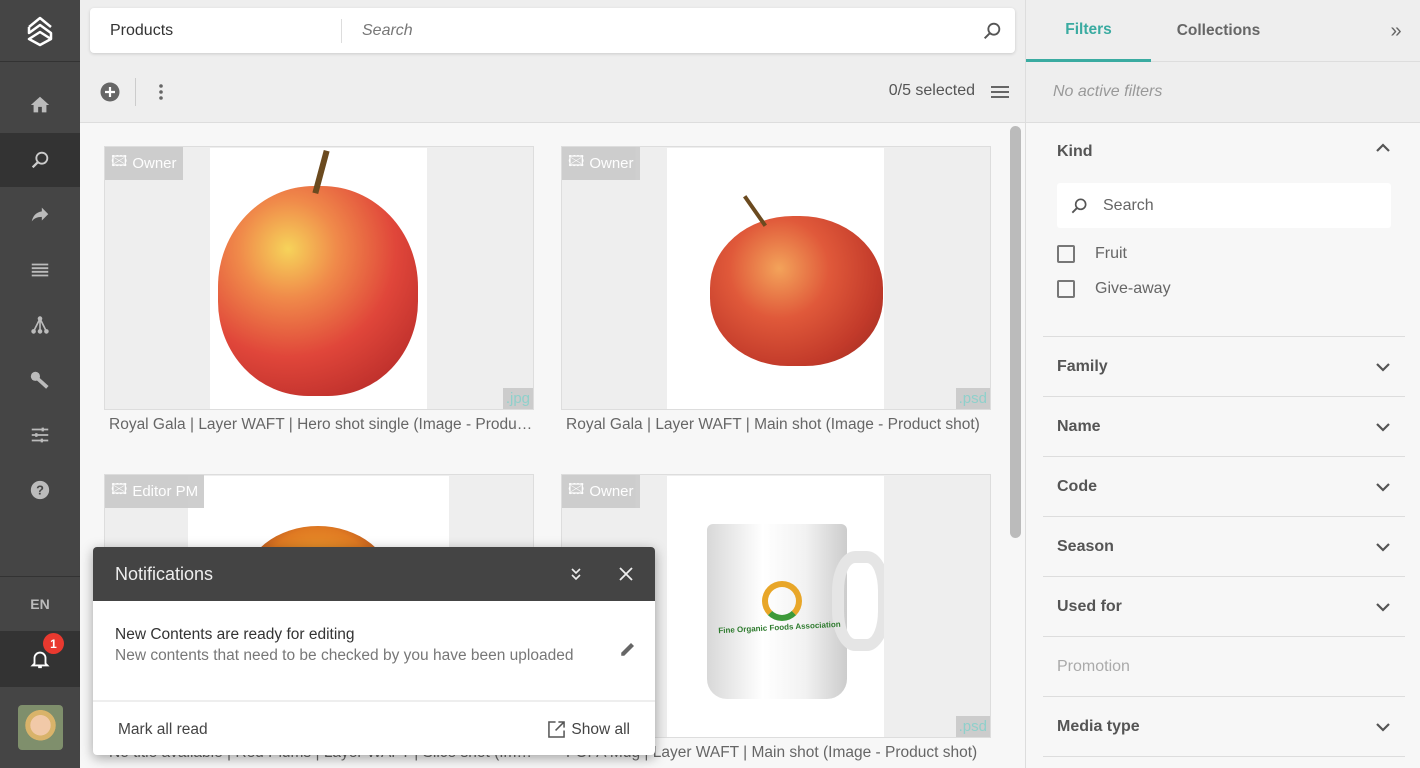 The height and width of the screenshot is (768, 1420). I want to click on filter-section-name: Name, so click(1224, 427).